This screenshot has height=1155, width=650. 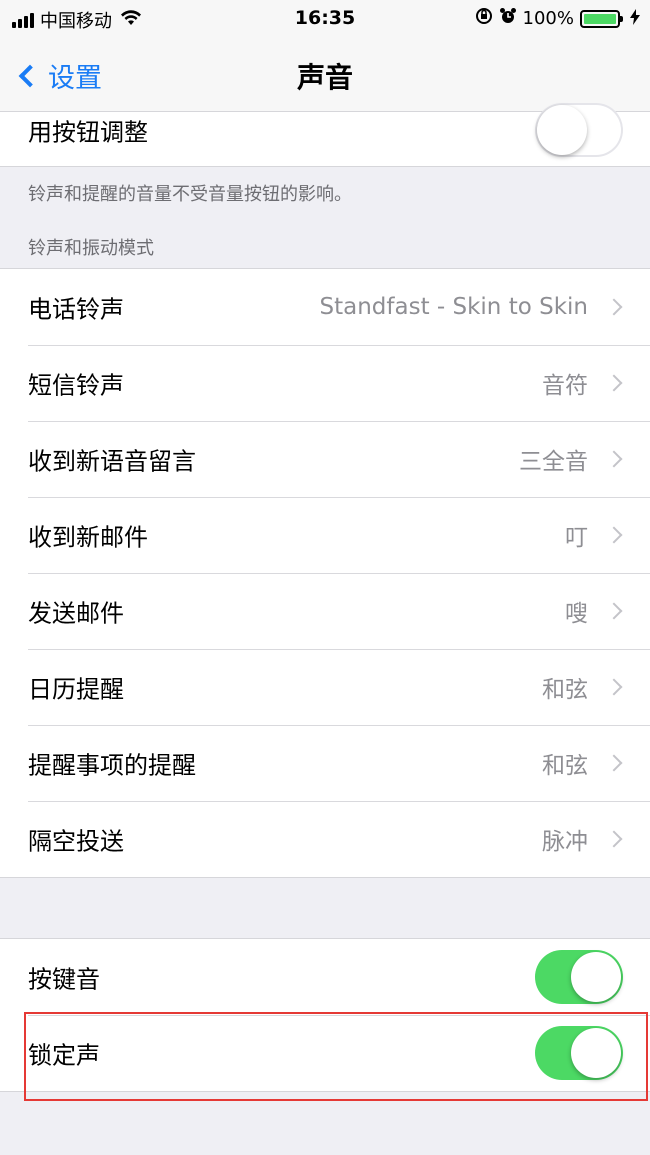 I want to click on ringtone-section-header: 铃声和振动模式, so click(x=91, y=248).